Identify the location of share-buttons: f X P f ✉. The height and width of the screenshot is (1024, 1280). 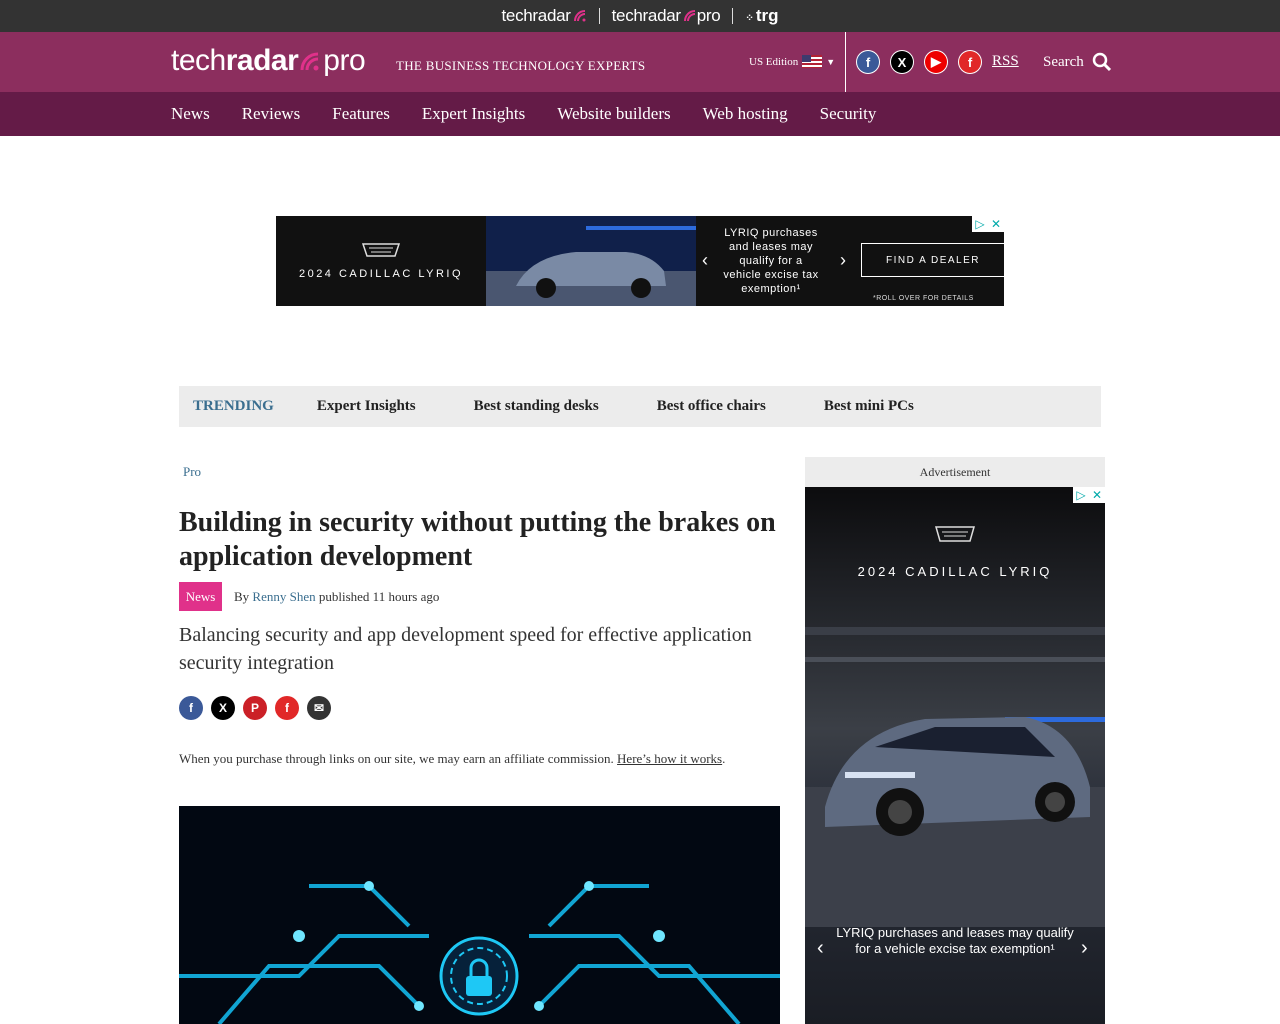
(255, 708).